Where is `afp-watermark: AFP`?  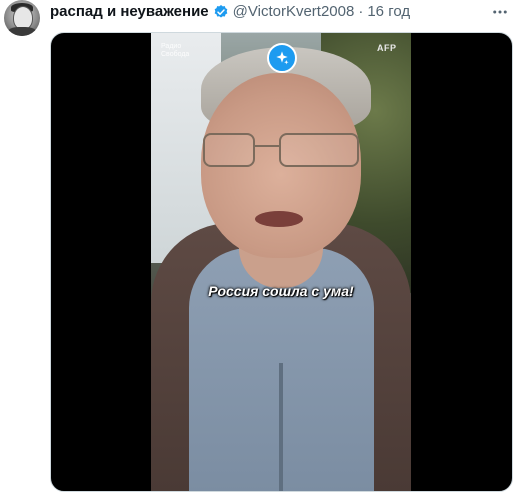 afp-watermark: AFP is located at coordinates (387, 48).